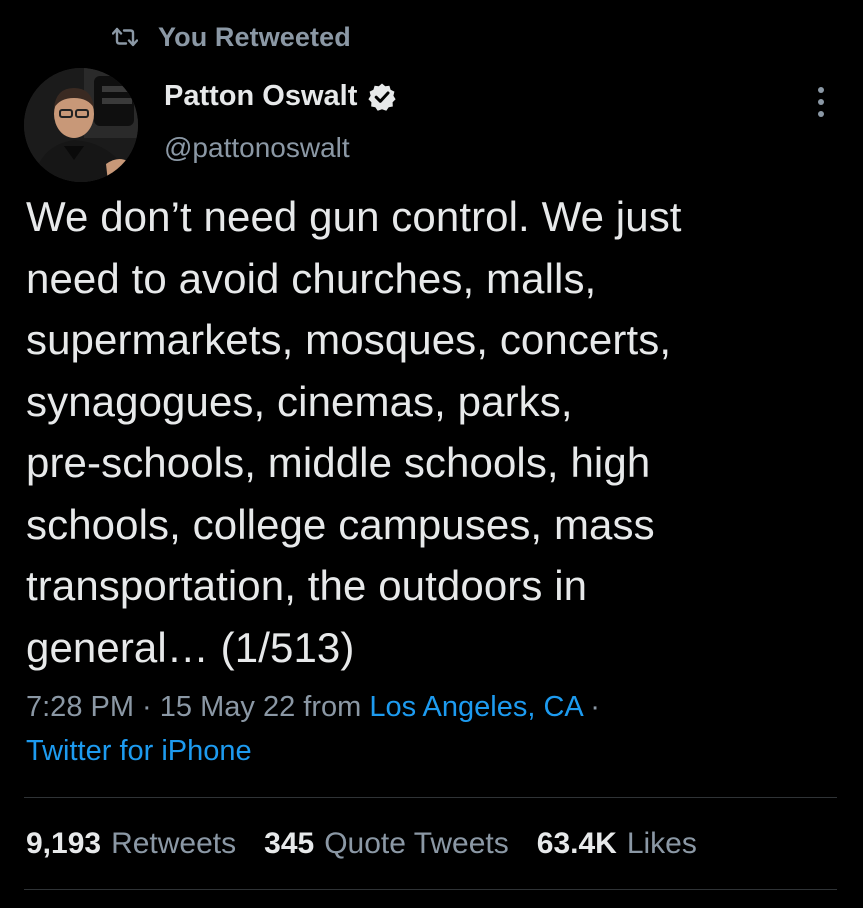  I want to click on retweet-icon, so click(125, 37).